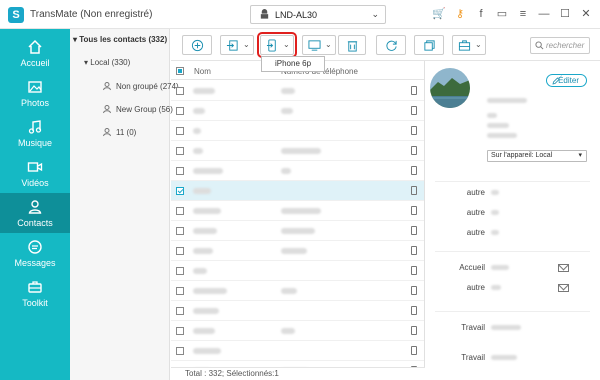 This screenshot has height=380, width=600. Describe the element at coordinates (293, 64) in the screenshot. I see `tooltip: iPhone 6p` at that location.